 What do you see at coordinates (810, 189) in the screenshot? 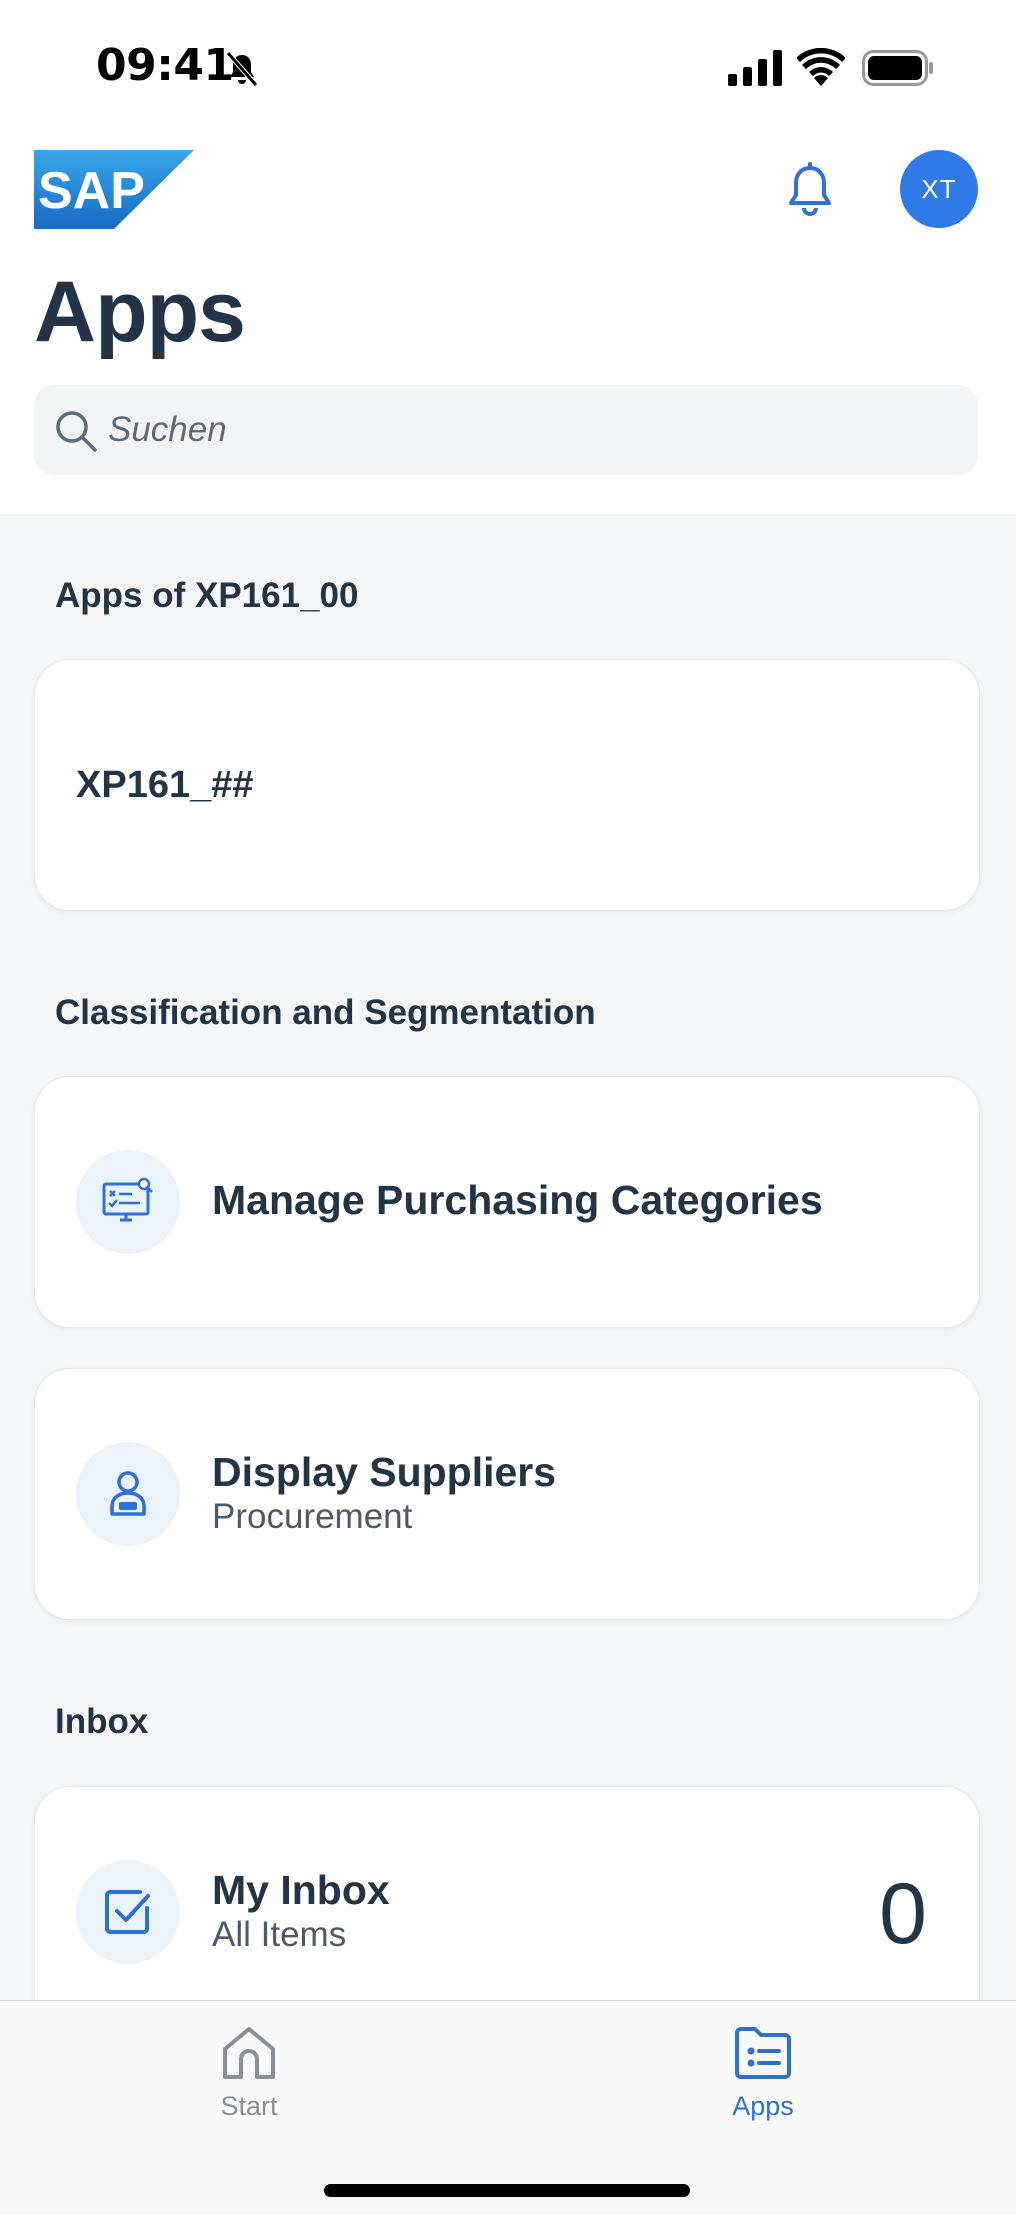
I see `notifications-bell-icon` at bounding box center [810, 189].